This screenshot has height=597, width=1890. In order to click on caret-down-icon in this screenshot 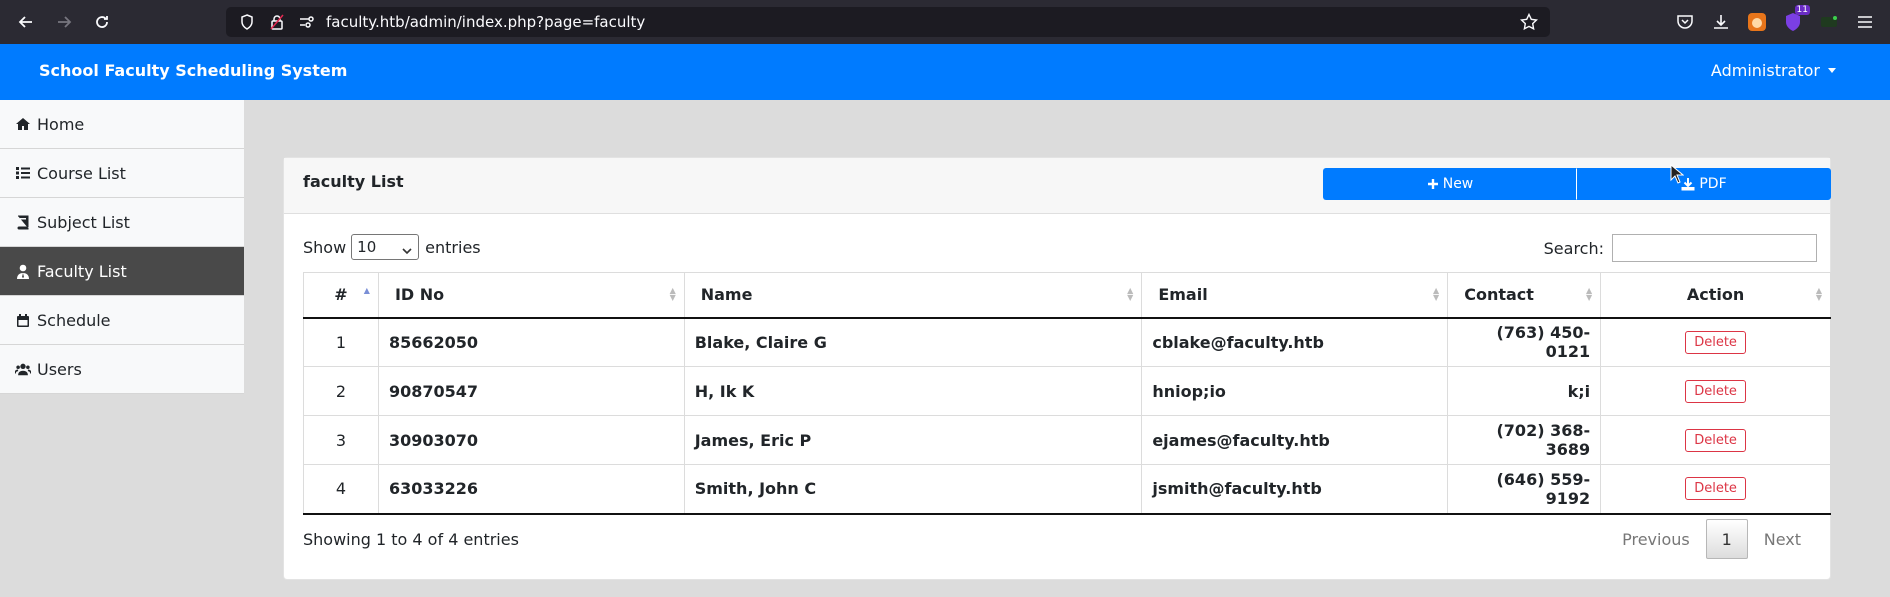, I will do `click(1832, 70)`.